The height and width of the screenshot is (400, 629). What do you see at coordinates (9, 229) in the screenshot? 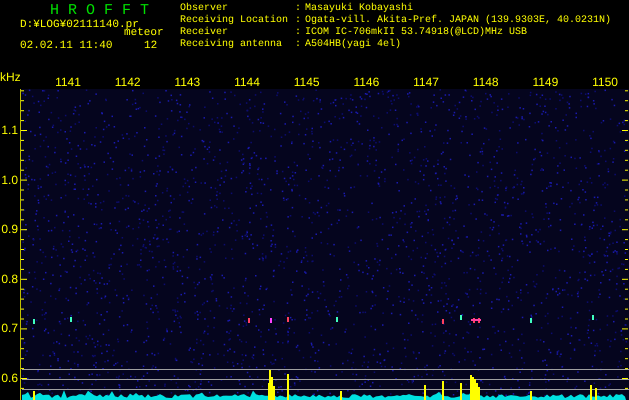
I see `scale-label: 0.9` at bounding box center [9, 229].